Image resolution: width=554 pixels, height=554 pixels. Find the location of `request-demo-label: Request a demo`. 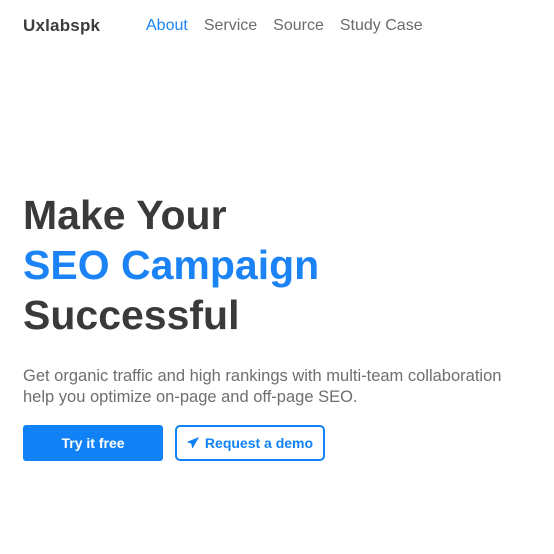

request-demo-label: Request a demo is located at coordinates (259, 443).